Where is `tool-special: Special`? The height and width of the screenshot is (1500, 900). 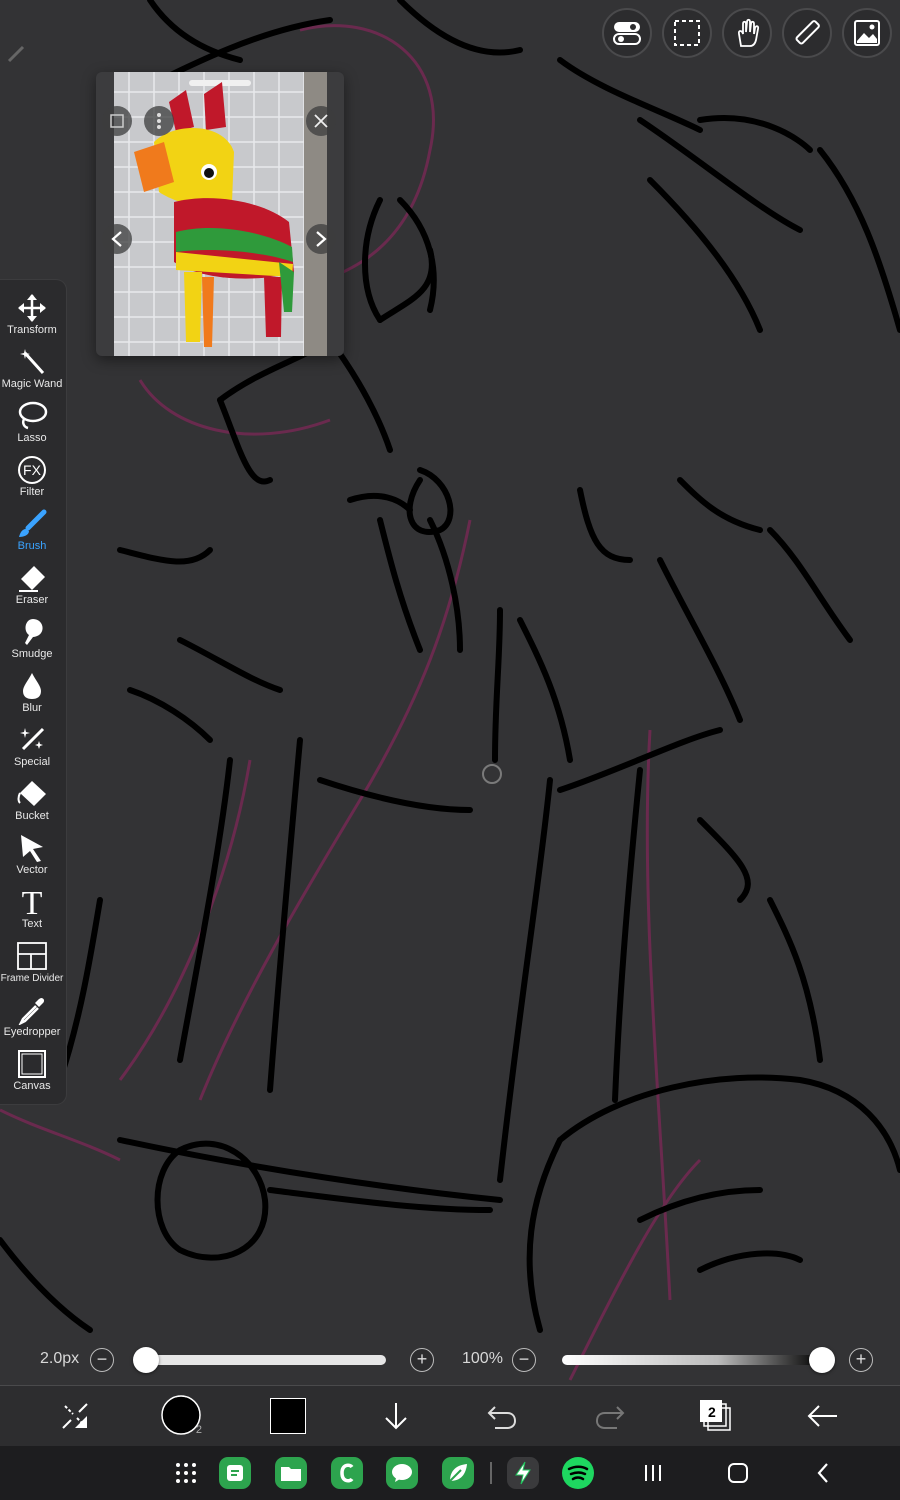 tool-special: Special is located at coordinates (32, 749).